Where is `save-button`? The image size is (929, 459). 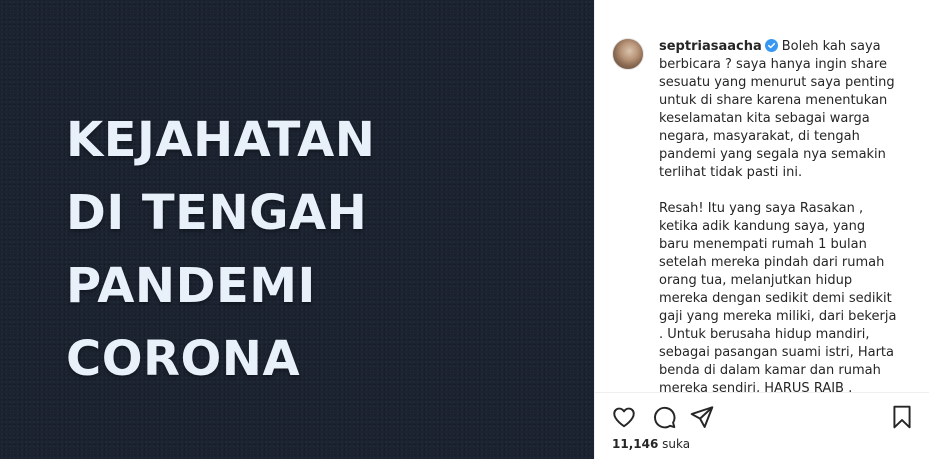 save-button is located at coordinates (902, 417).